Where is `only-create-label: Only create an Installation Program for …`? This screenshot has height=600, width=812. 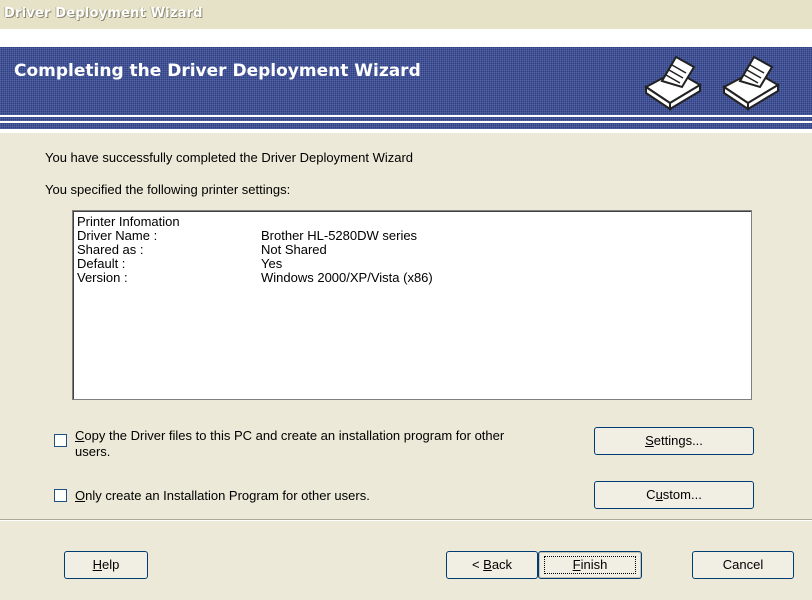
only-create-label: Only create an Installation Program for … is located at coordinates (222, 495).